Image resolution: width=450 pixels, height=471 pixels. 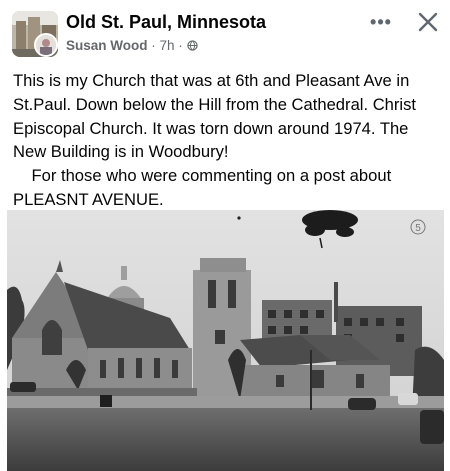 I want to click on close-button, so click(x=428, y=22).